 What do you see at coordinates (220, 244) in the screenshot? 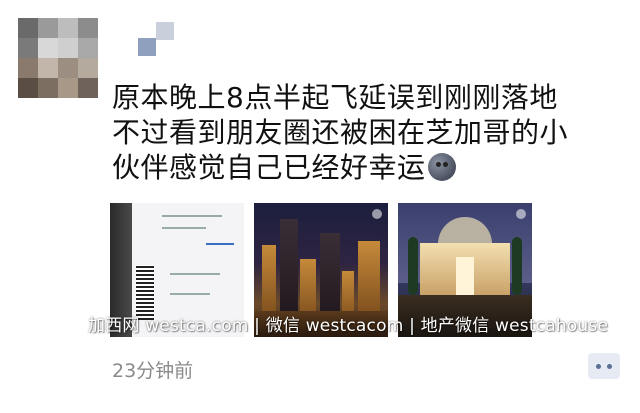
I see `pass-stripe` at bounding box center [220, 244].